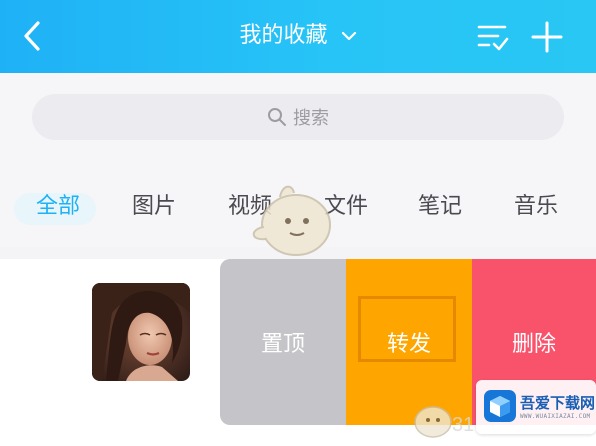  I want to click on pin-label: 置顶, so click(282, 344).